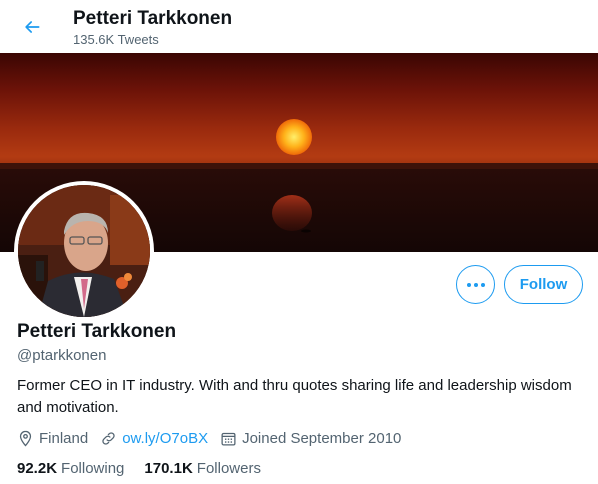 The width and height of the screenshot is (598, 484). Describe the element at coordinates (228, 468) in the screenshot. I see `followers-label: Followers` at that location.